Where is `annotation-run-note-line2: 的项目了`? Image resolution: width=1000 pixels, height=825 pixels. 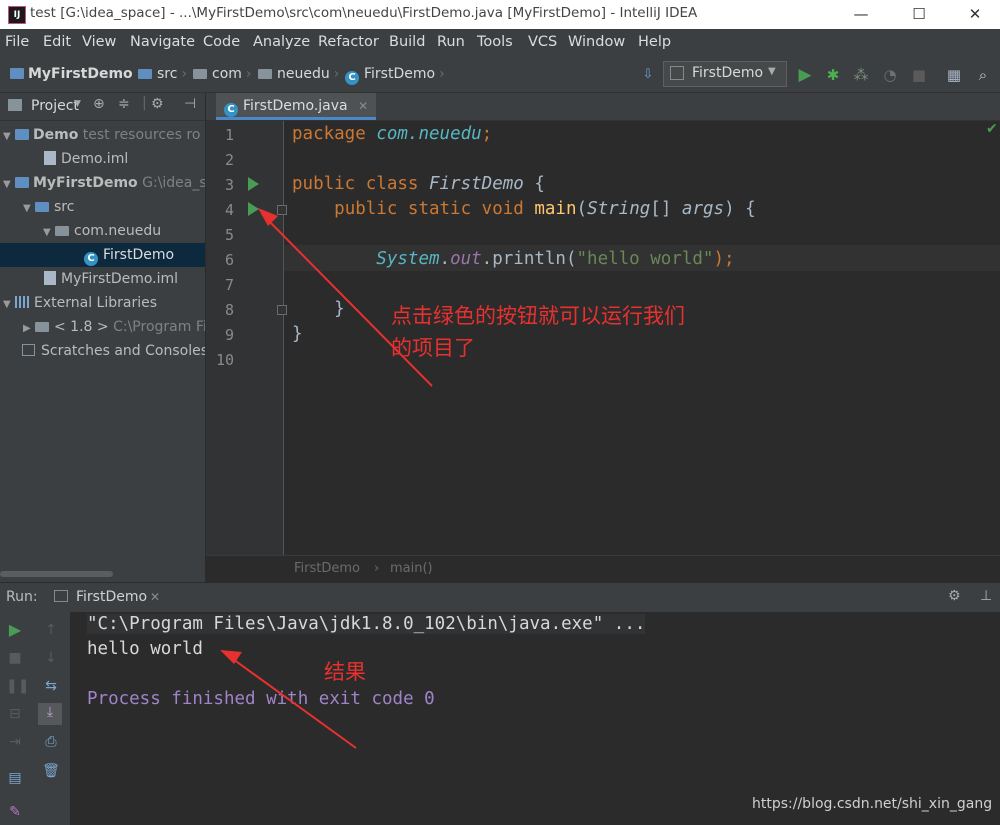 annotation-run-note-line2: 的项目了 is located at coordinates (433, 348).